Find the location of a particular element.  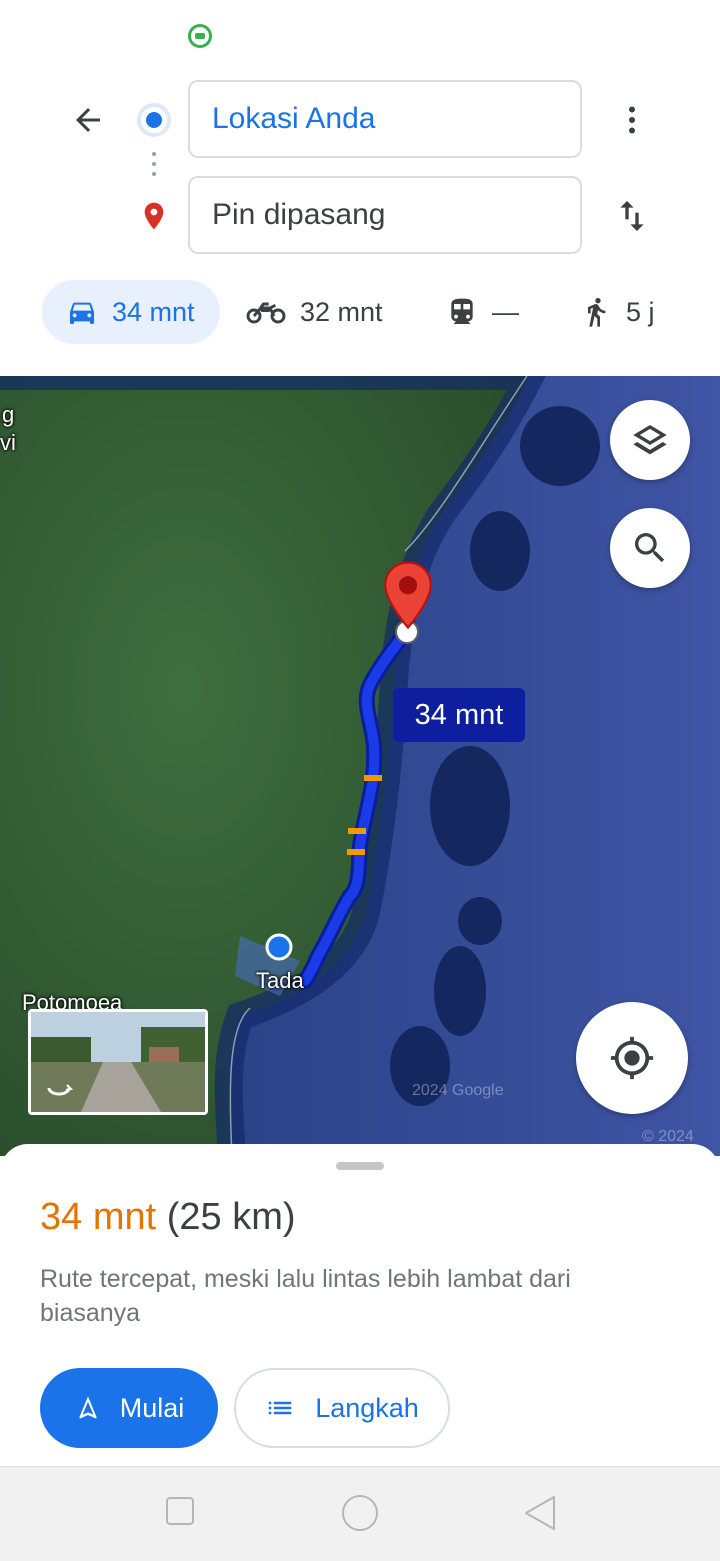

steps-button: Langkah is located at coordinates (342, 1408).